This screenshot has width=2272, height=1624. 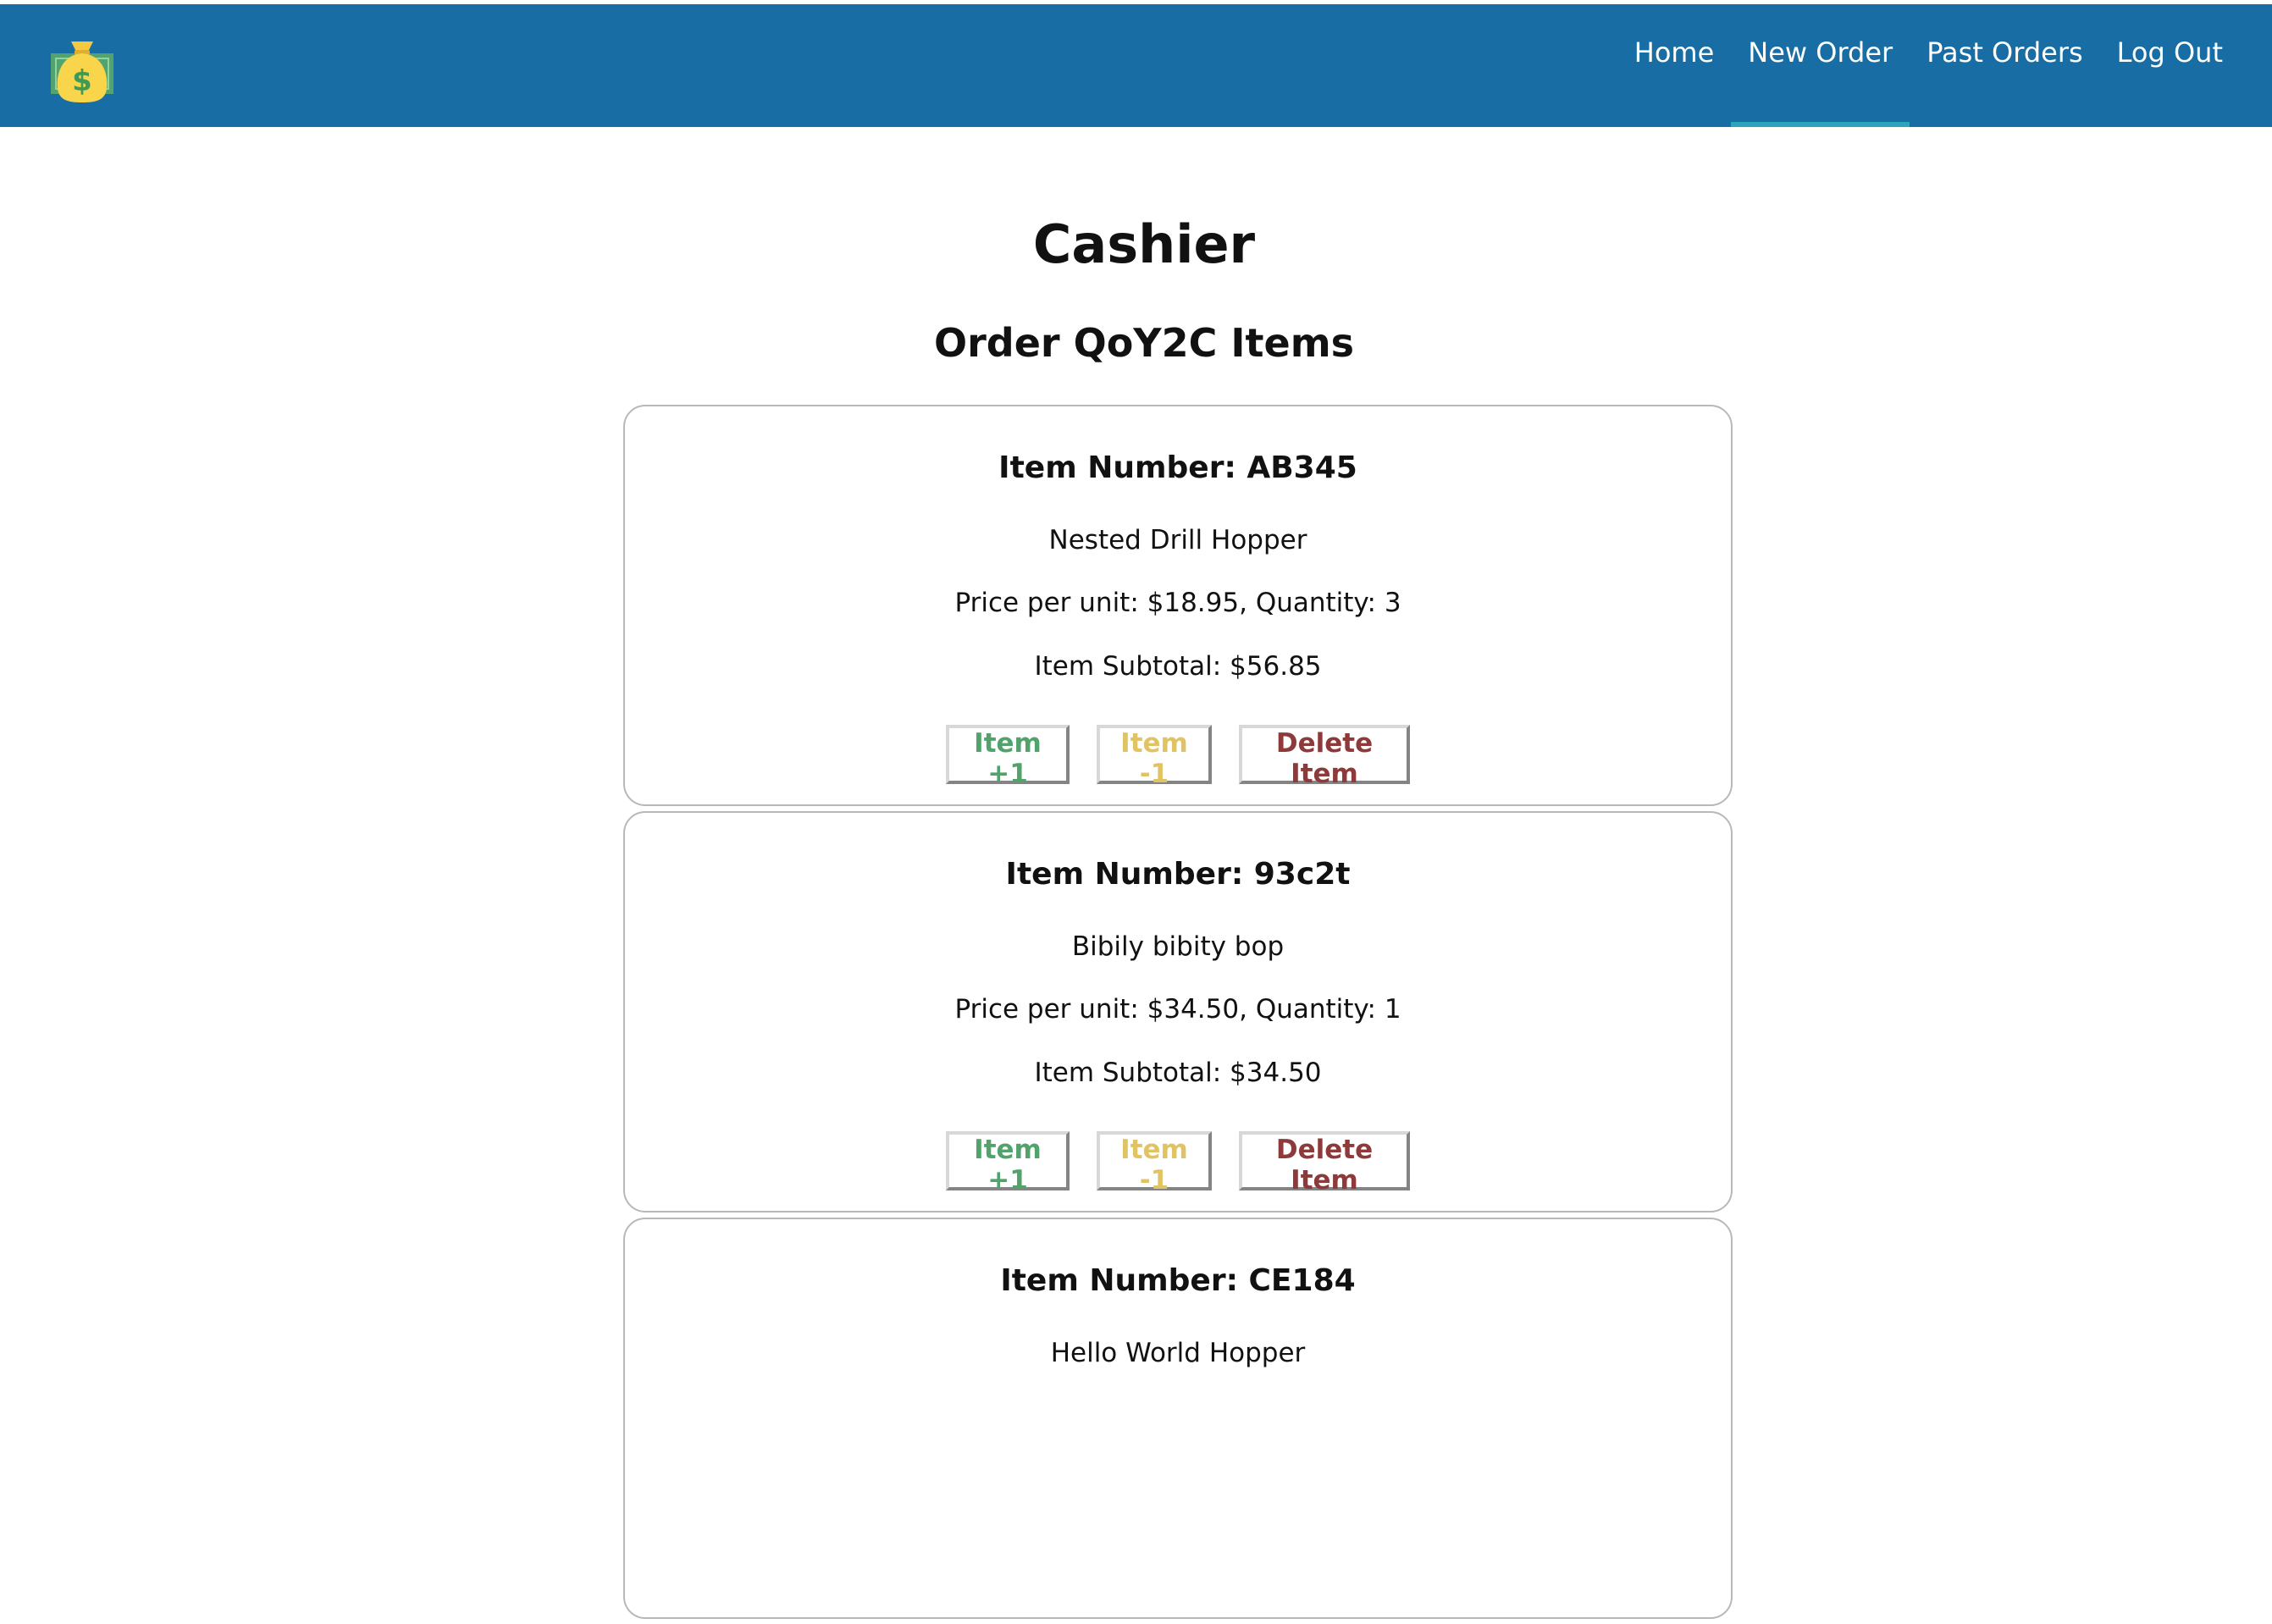 I want to click on item-number: Item Number: CE184, so click(x=1178, y=1280).